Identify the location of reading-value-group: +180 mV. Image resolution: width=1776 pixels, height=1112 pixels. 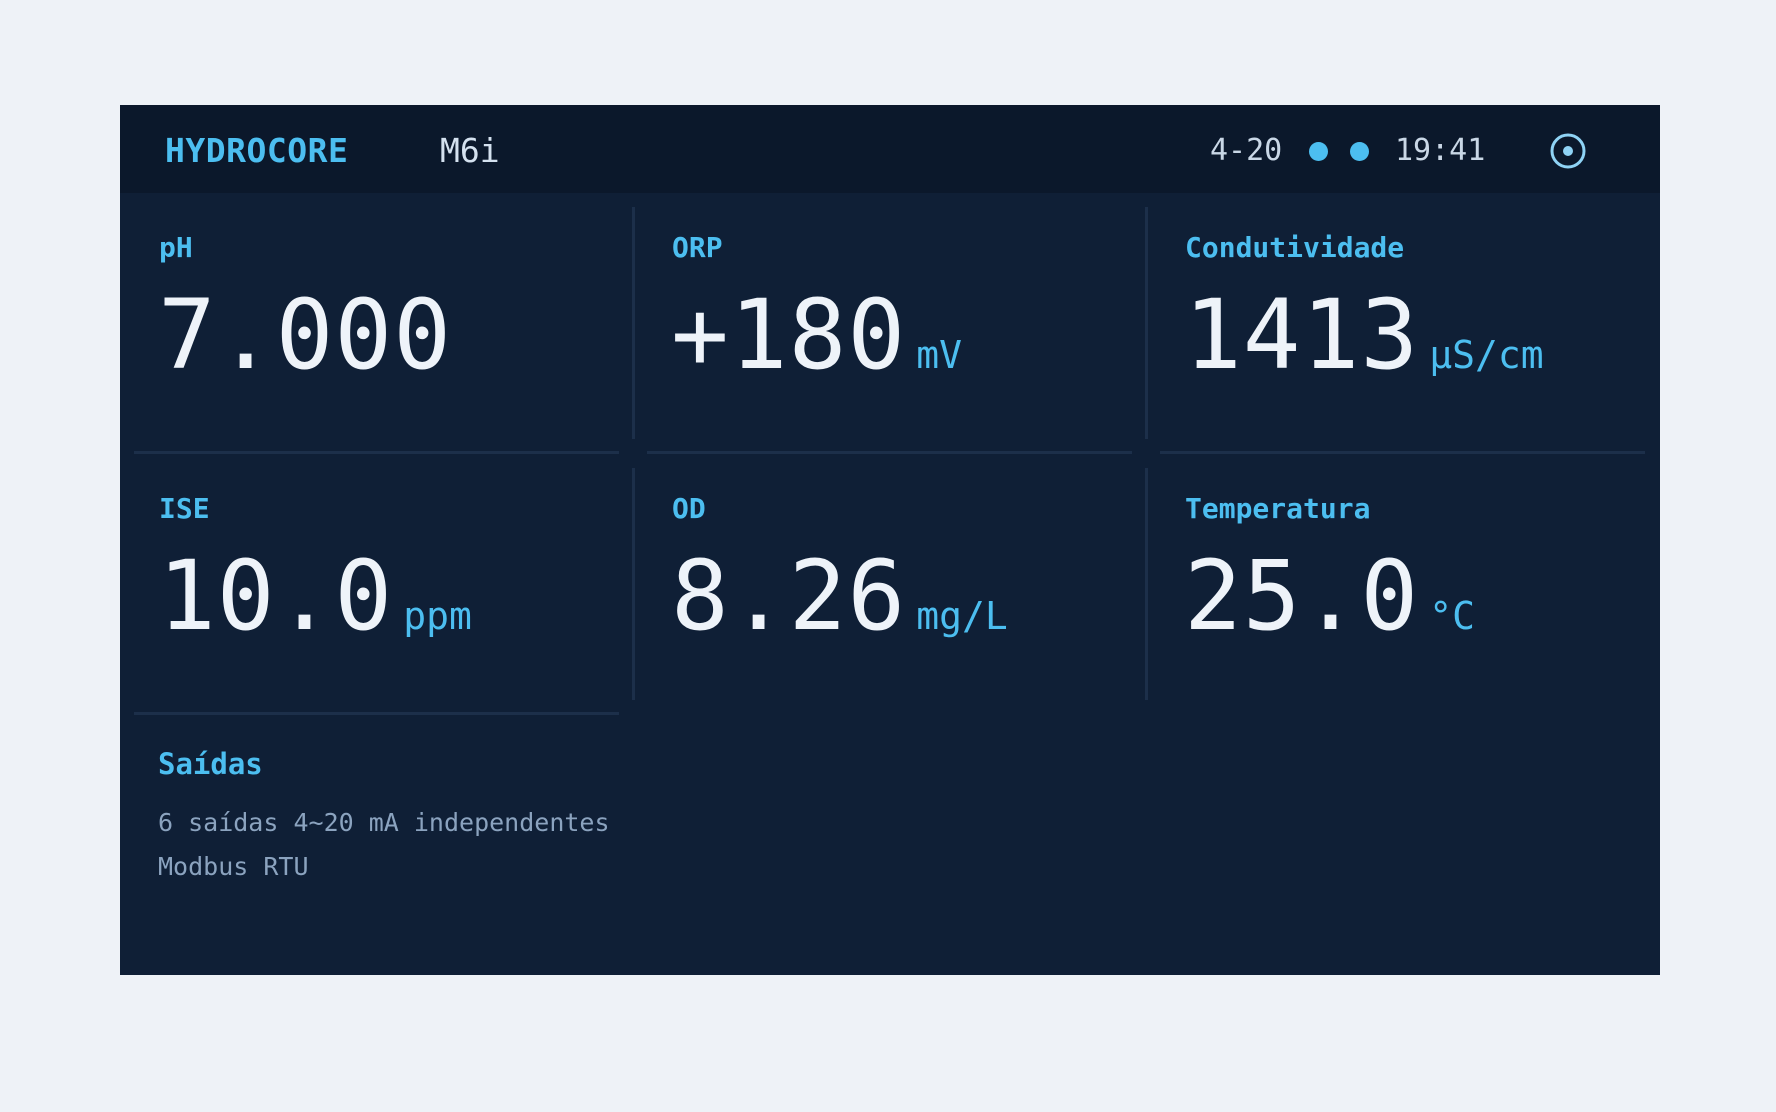
(816, 335).